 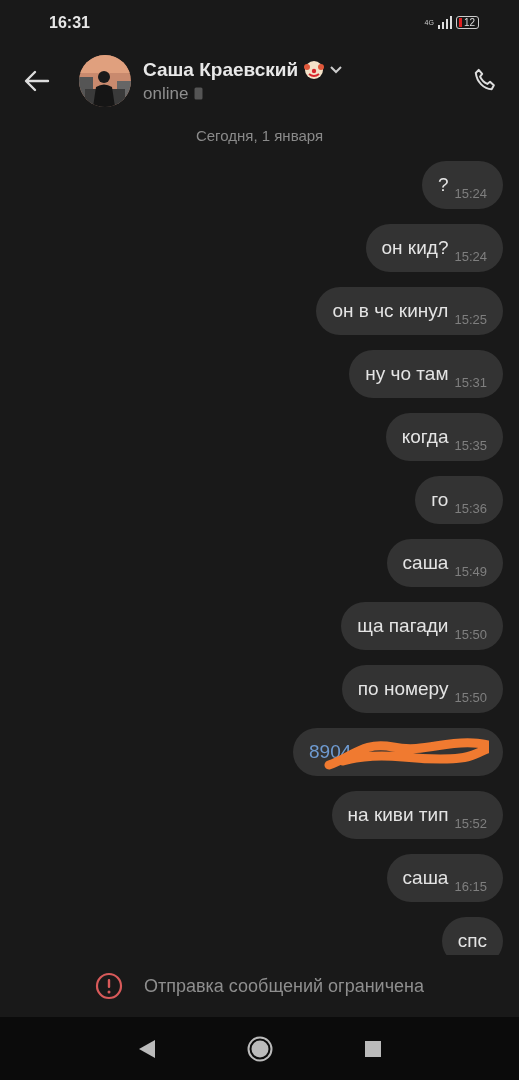 What do you see at coordinates (462, 185) in the screenshot?
I see `message-bubble: ? 15:24` at bounding box center [462, 185].